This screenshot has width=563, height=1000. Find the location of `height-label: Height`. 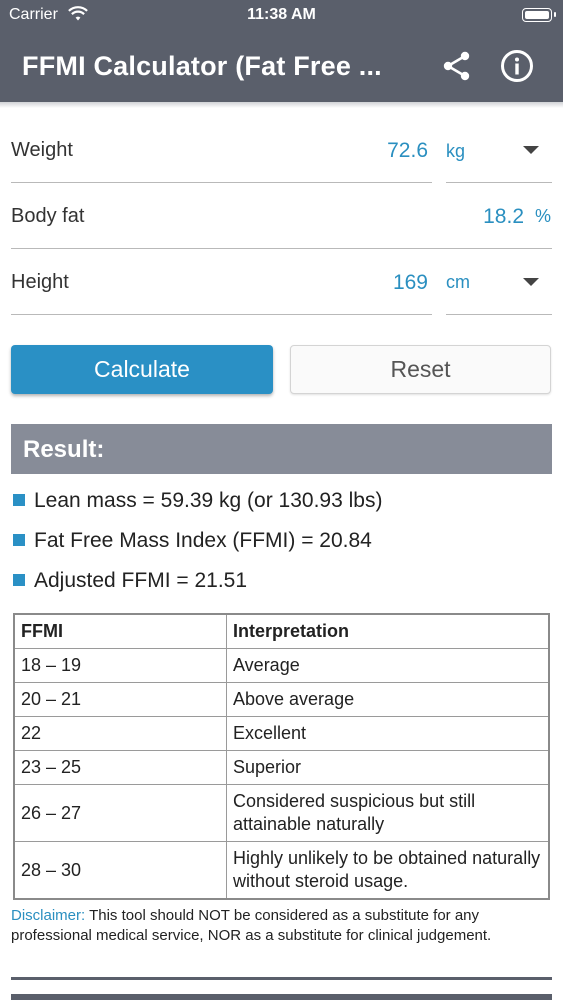

height-label: Height is located at coordinates (40, 282).